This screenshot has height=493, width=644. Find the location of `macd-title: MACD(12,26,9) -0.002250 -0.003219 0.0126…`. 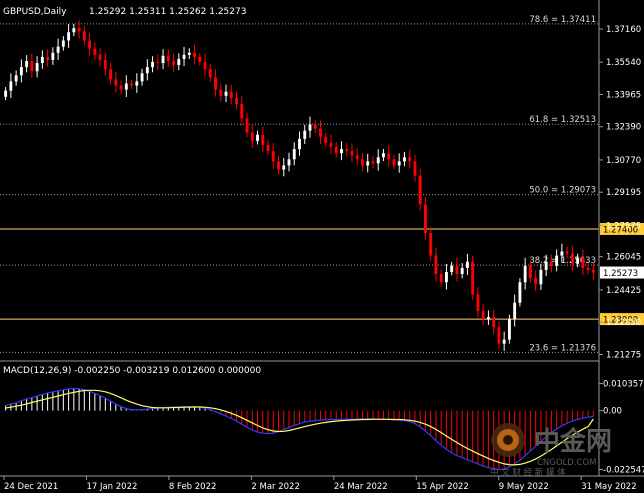

macd-title: MACD(12,26,9) -0.002250 -0.003219 0.0126… is located at coordinates (132, 371).